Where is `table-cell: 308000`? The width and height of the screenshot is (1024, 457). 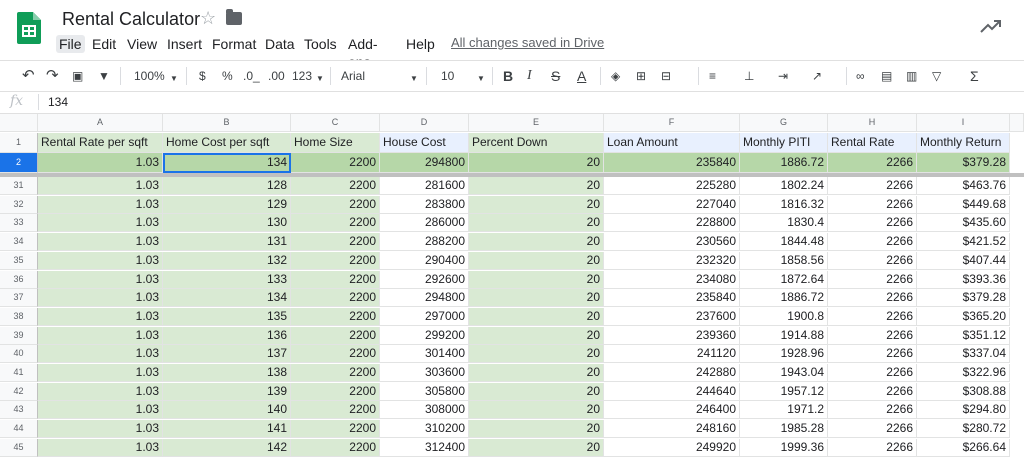
table-cell: 308000 is located at coordinates (424, 410).